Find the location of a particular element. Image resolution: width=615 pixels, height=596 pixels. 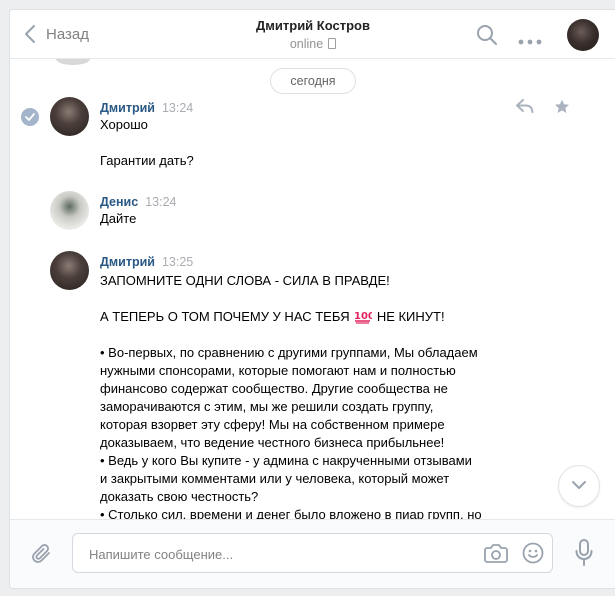

hundred-points-emoji-icon: 100 is located at coordinates (364, 316).